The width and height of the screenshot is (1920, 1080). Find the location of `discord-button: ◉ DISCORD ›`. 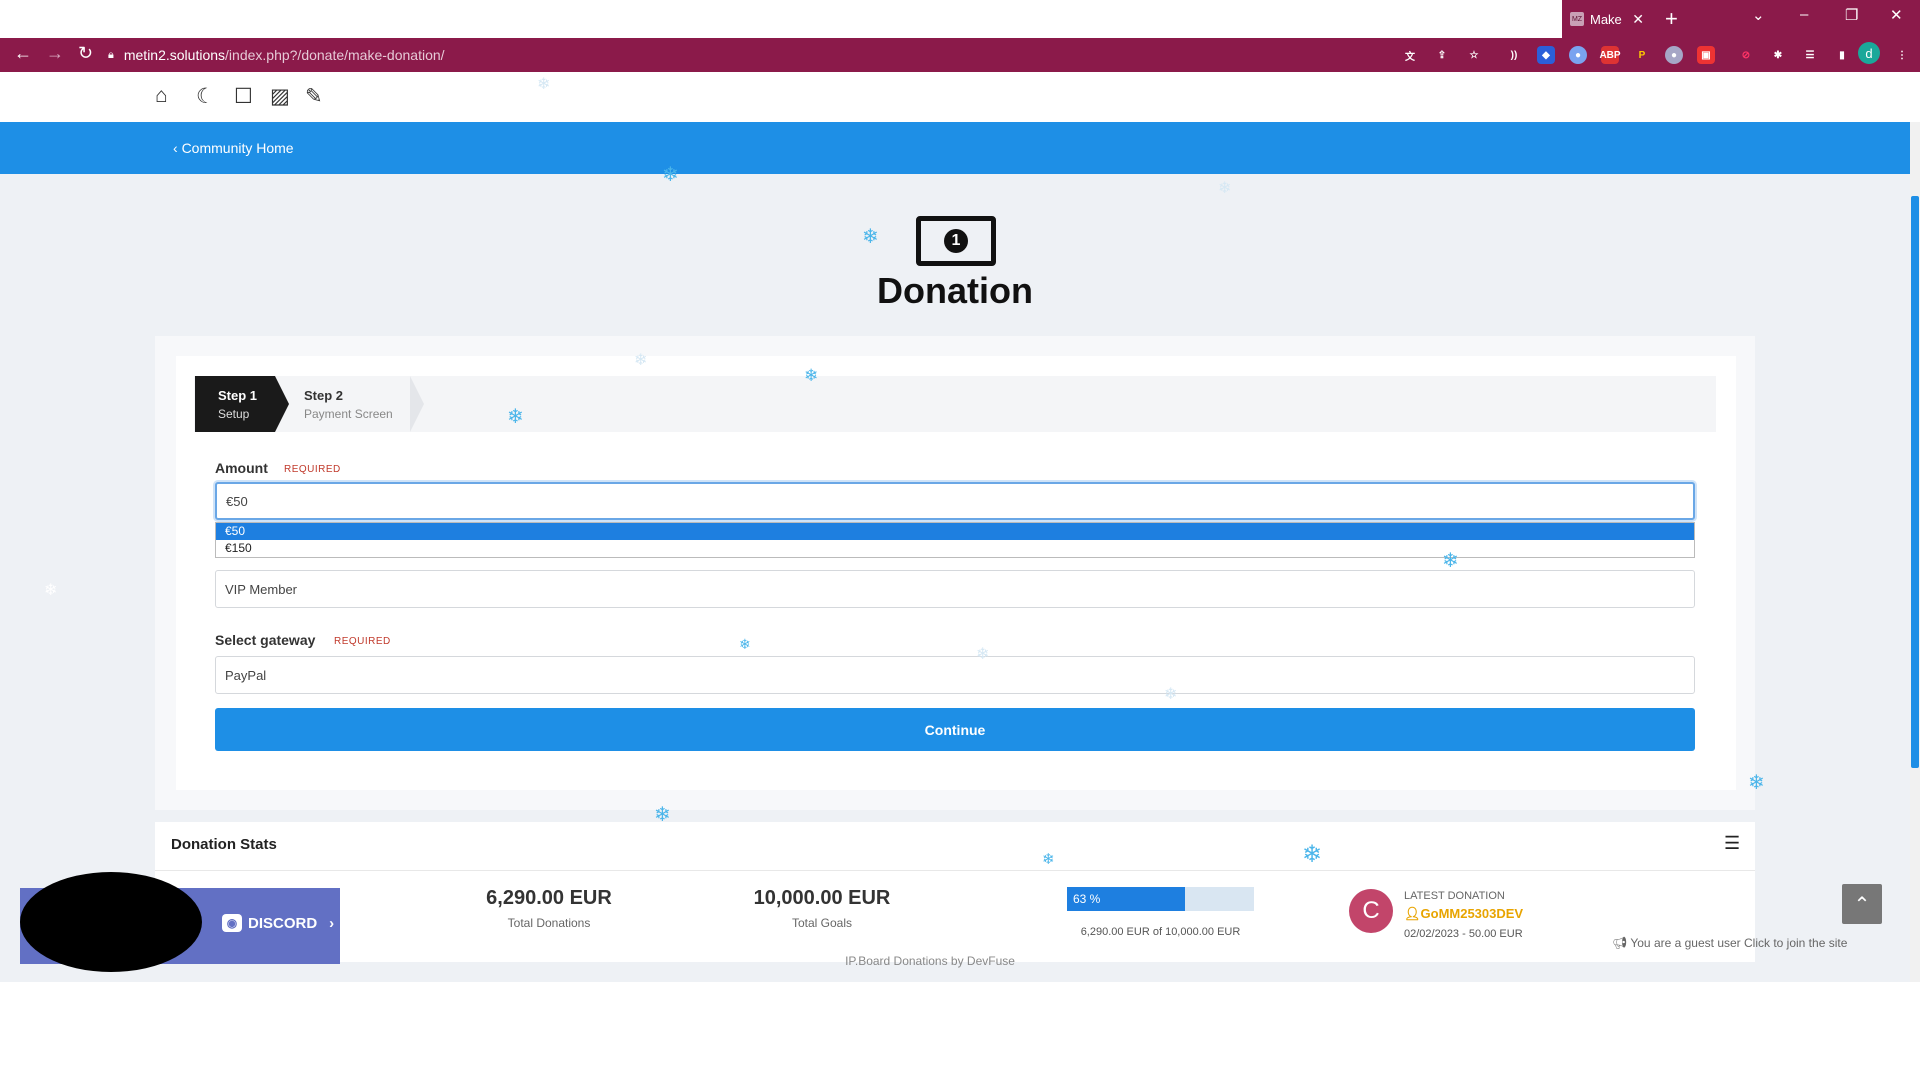

discord-button: ◉ DISCORD › is located at coordinates (278, 923).